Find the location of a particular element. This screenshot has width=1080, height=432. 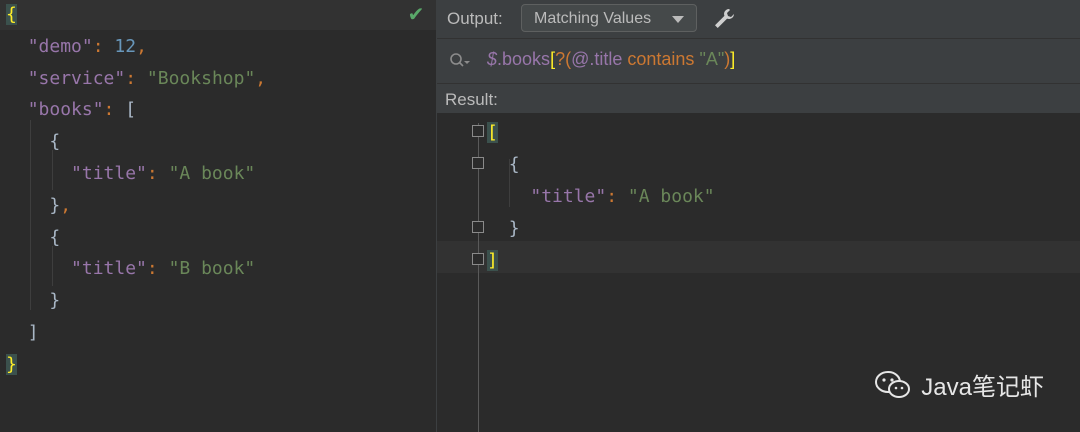

code-line: "title": "A book" is located at coordinates (130, 174).